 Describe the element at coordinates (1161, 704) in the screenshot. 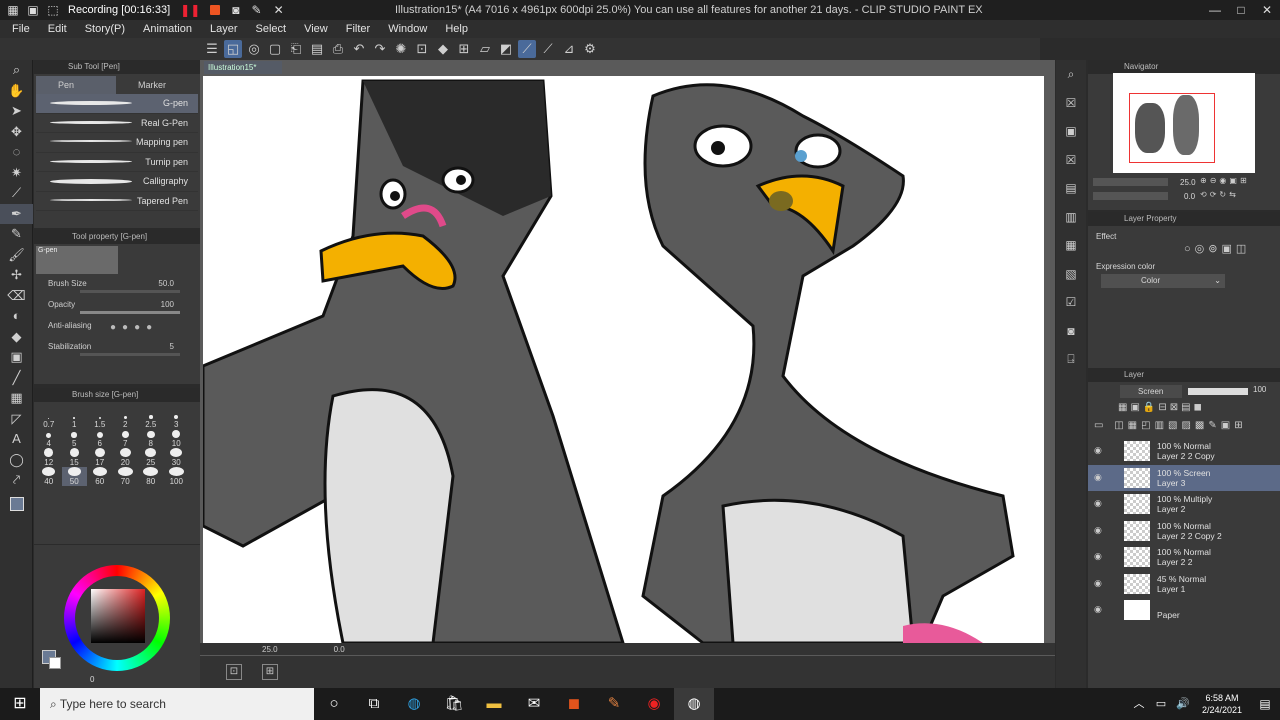

I see `network-icon: ▭` at that location.